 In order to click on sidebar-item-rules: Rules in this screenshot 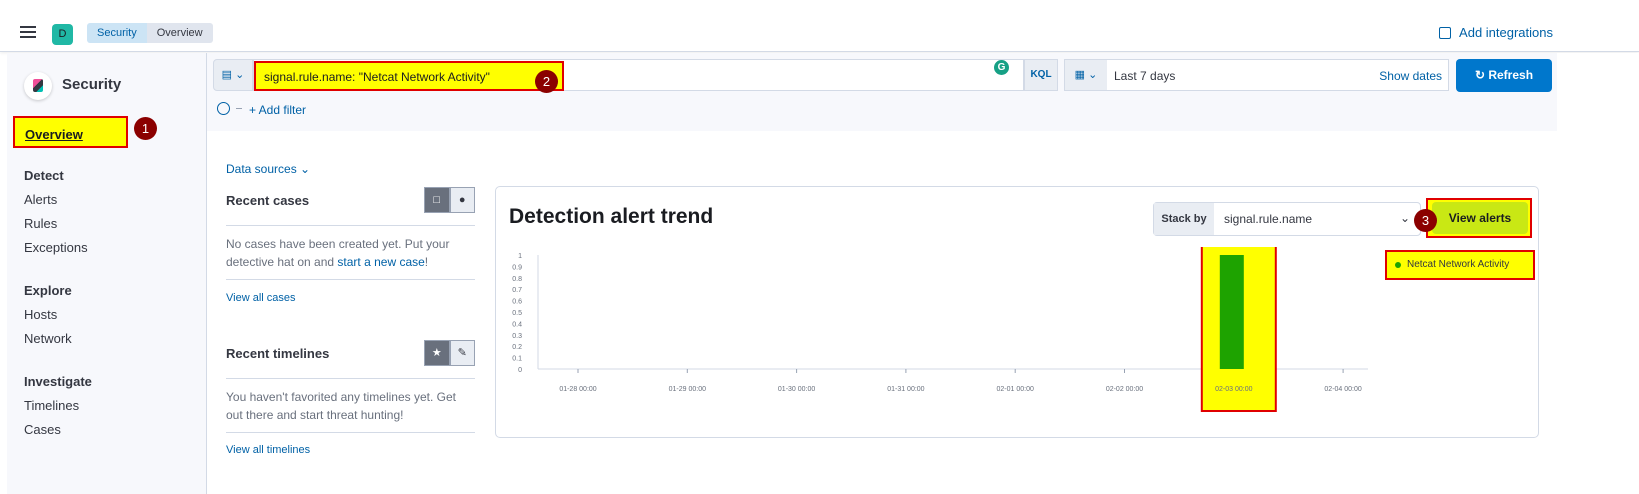, I will do `click(56, 223)`.